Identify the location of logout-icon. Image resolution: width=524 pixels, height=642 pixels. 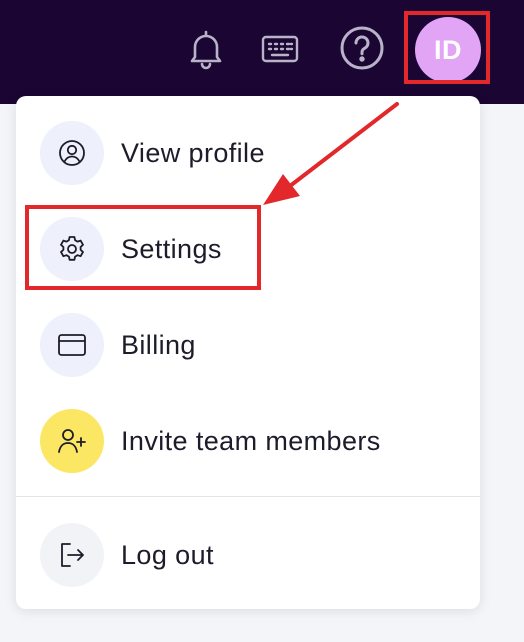
(72, 555).